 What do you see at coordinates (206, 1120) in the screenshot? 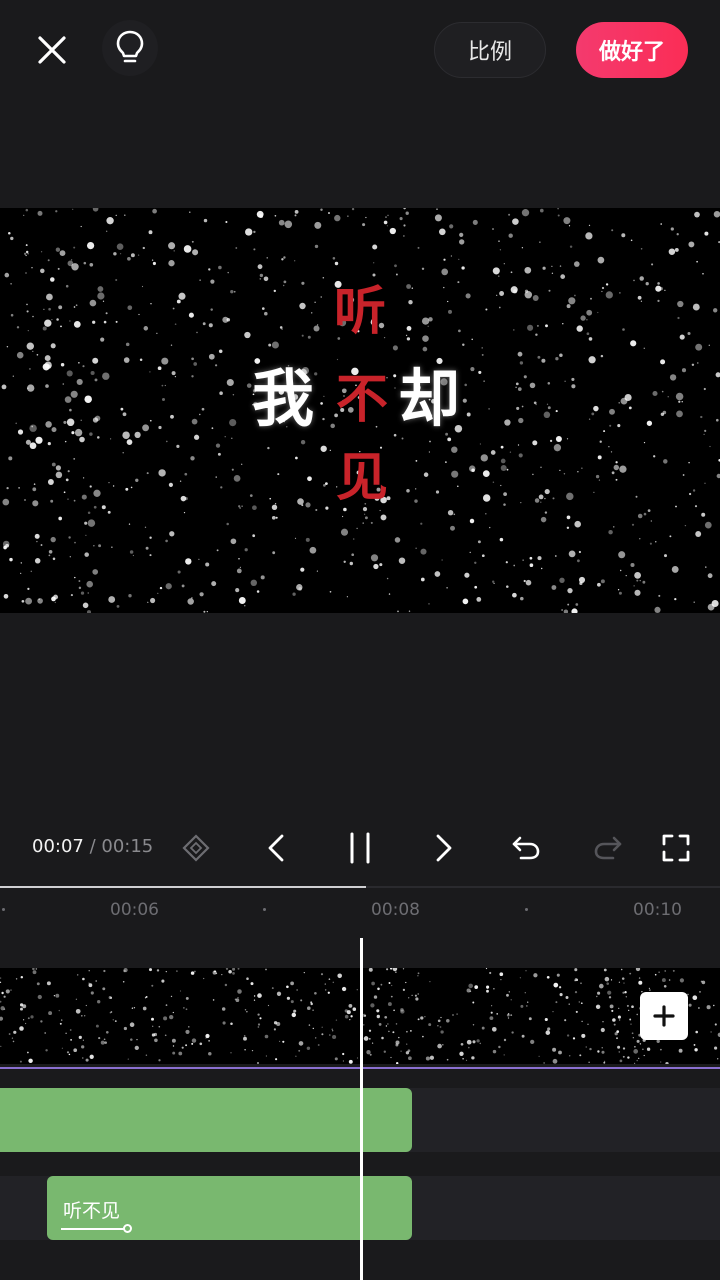
I see `audio-clip` at bounding box center [206, 1120].